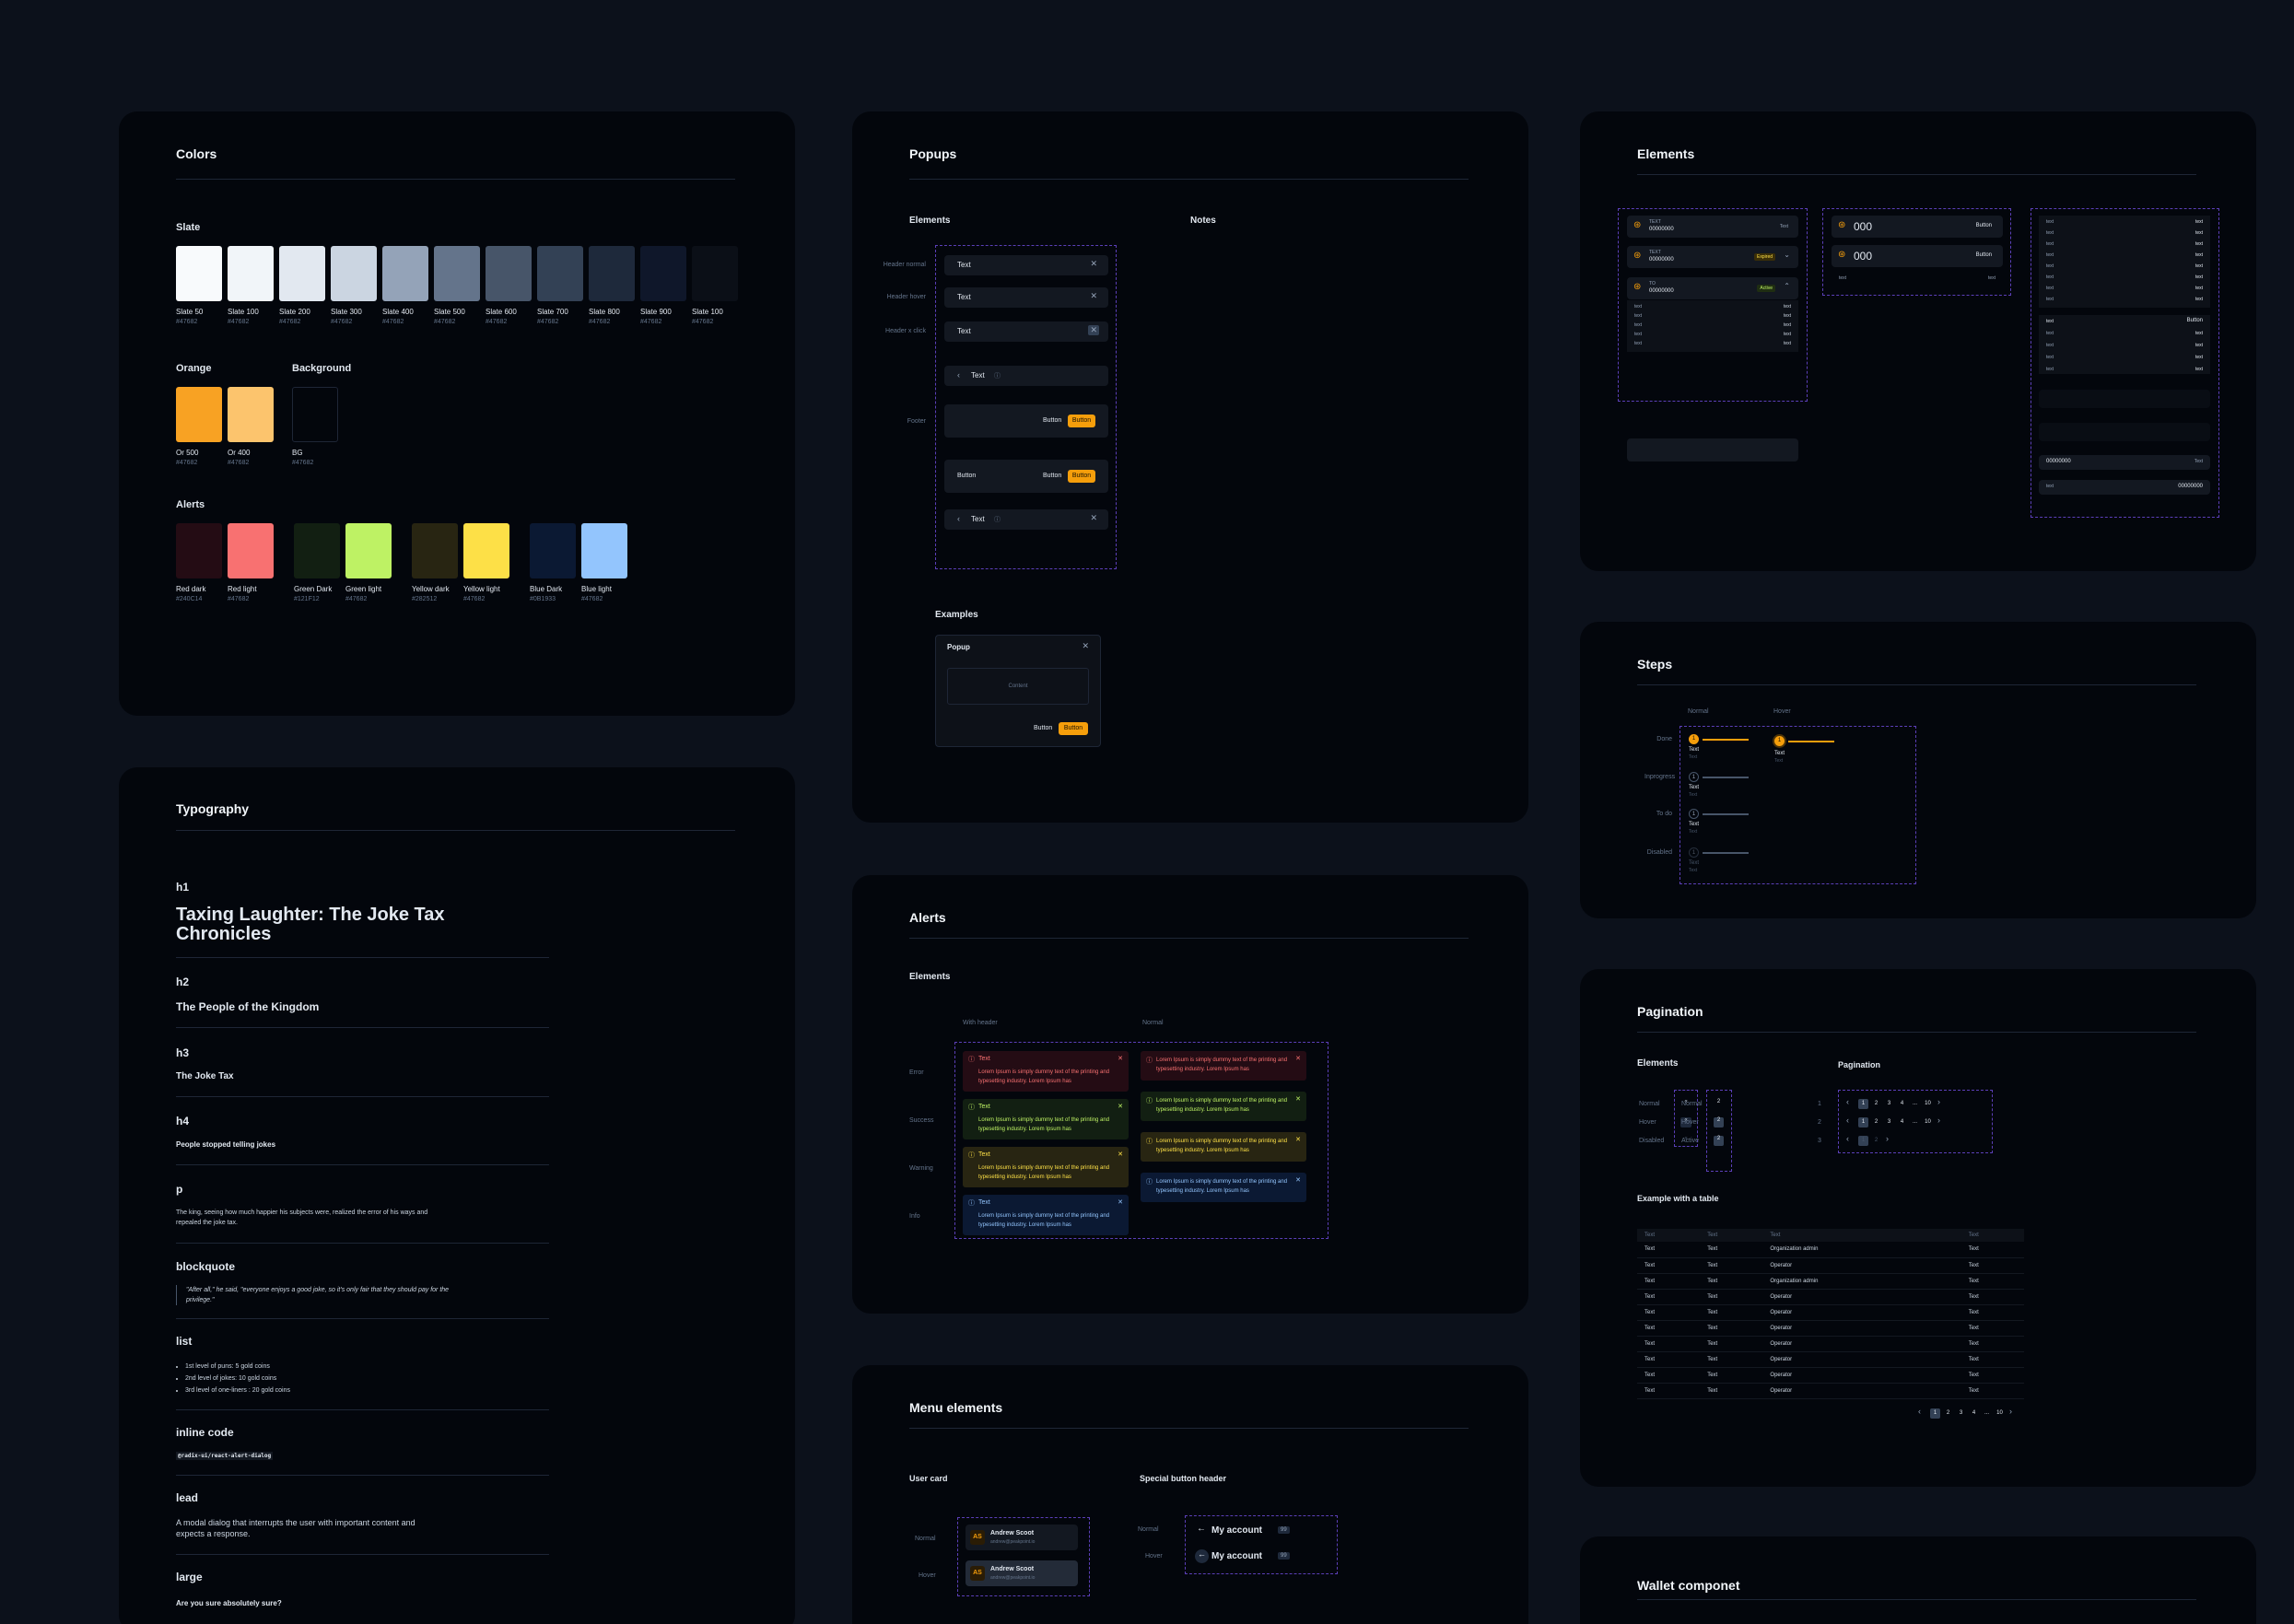 This screenshot has width=2294, height=1624. I want to click on my-account-normal: ← My account 99, so click(1245, 1531).